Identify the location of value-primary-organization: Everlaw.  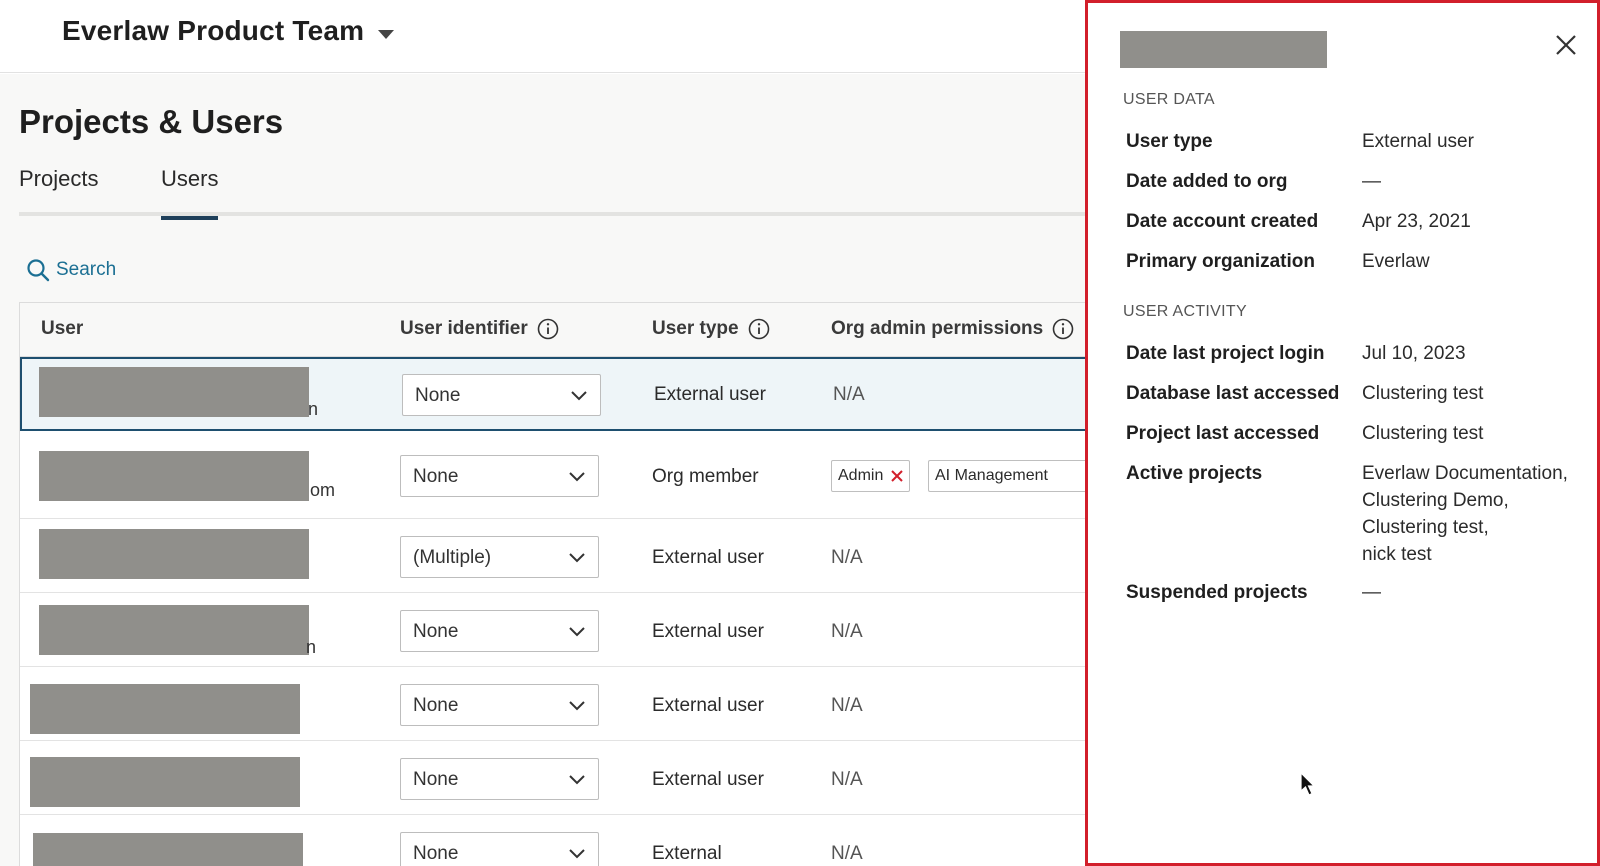
(1396, 261).